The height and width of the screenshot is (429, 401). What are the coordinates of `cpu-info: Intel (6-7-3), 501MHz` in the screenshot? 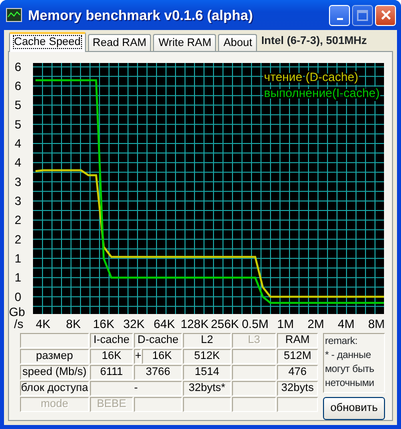 It's located at (314, 41).